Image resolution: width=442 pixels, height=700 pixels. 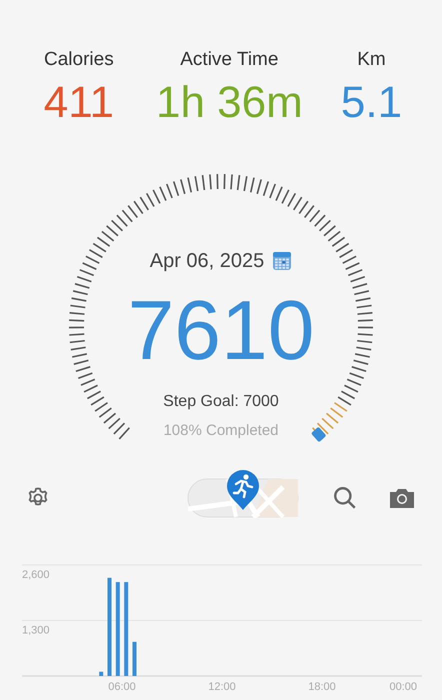 I want to click on calendar-icon, so click(x=282, y=260).